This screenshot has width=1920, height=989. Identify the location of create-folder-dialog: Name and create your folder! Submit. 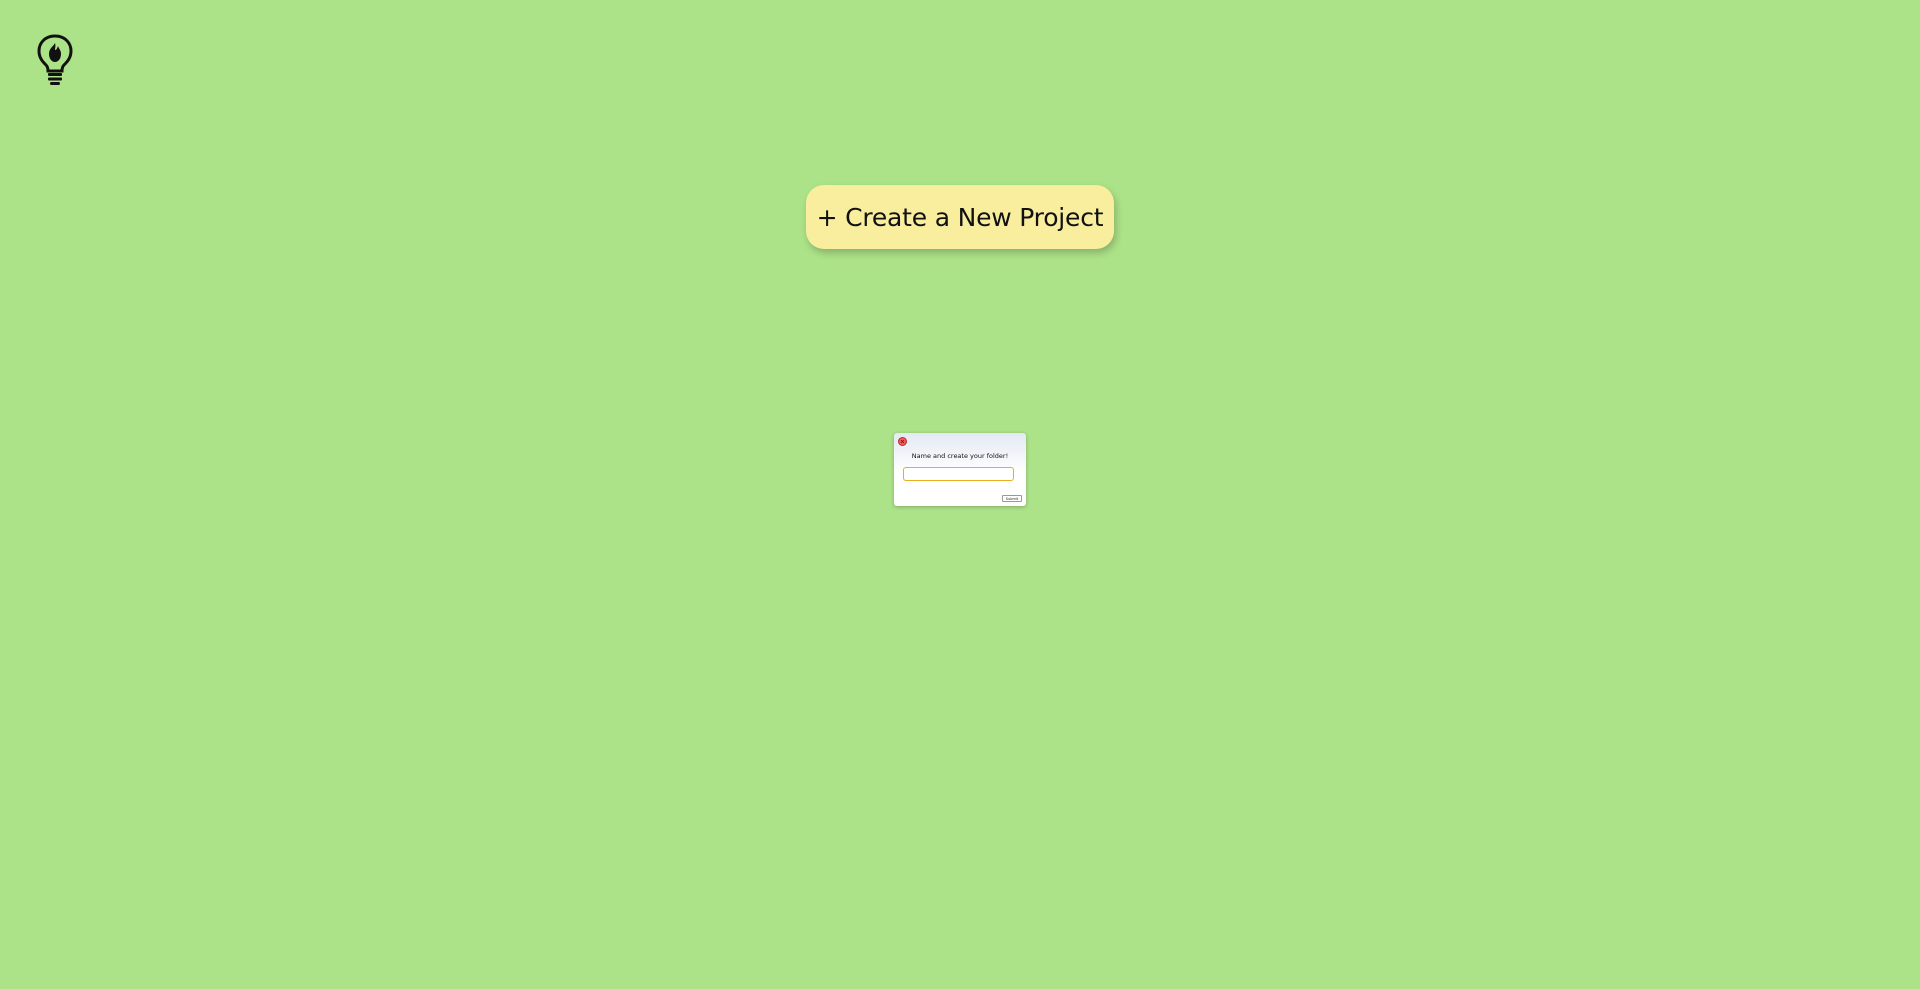
(960, 469).